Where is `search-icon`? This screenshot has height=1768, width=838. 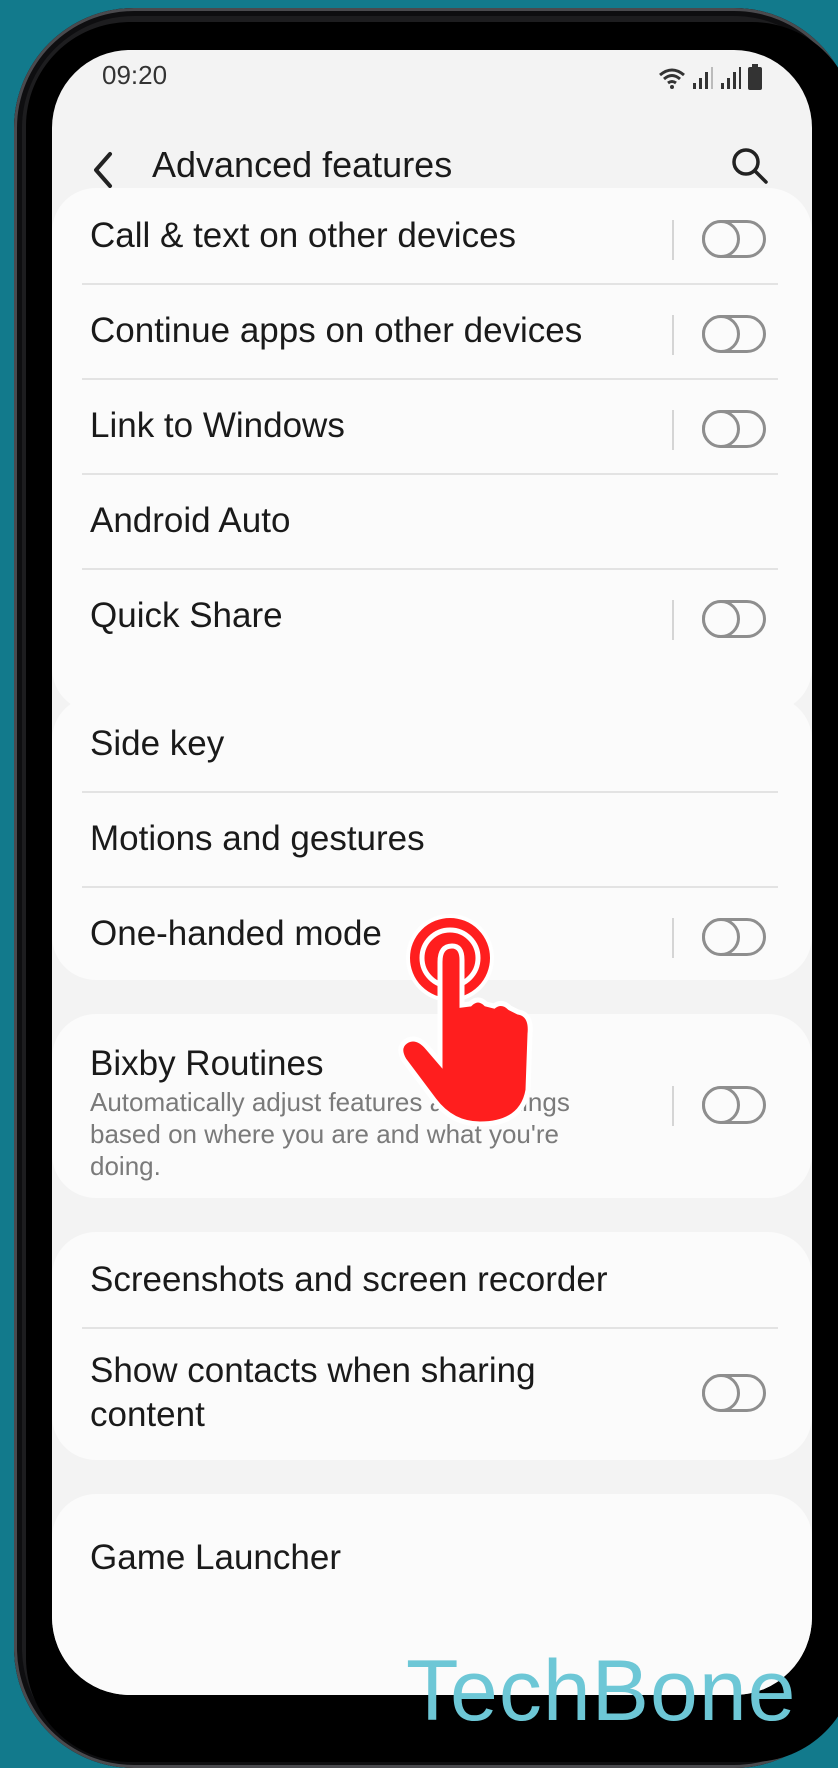 search-icon is located at coordinates (750, 166).